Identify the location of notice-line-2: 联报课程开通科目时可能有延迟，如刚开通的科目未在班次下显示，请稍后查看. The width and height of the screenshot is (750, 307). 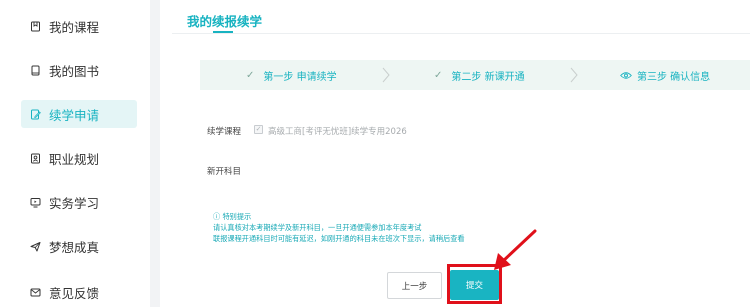
(339, 238).